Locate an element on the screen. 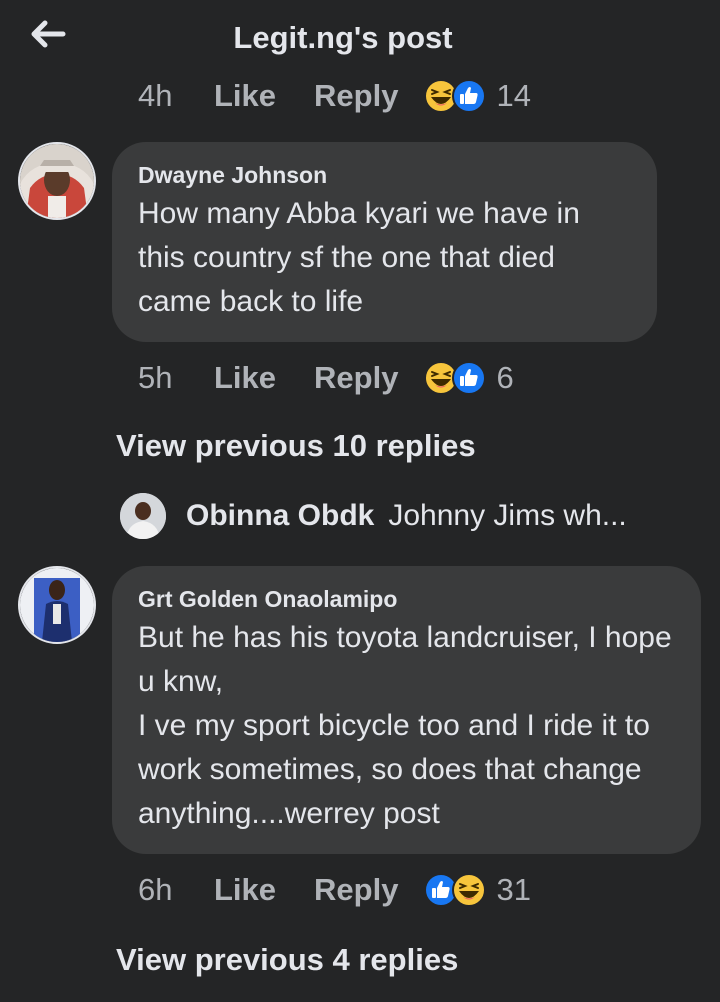  comment-author: Grt Golden Onaolamipo is located at coordinates (406, 599).